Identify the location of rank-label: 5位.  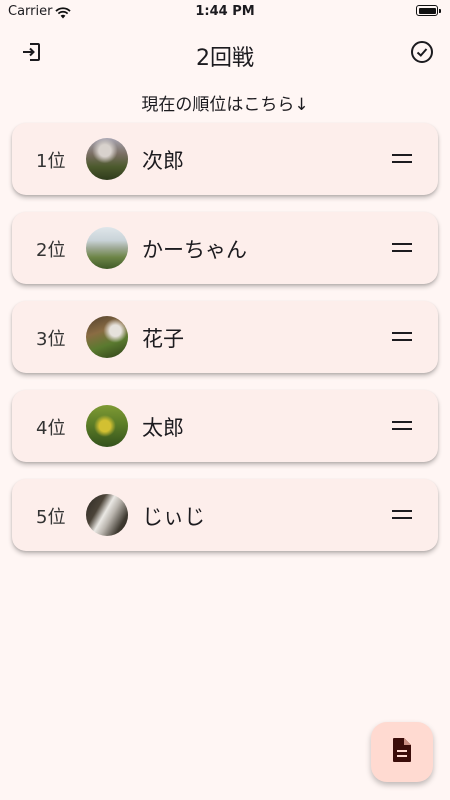
(51, 517).